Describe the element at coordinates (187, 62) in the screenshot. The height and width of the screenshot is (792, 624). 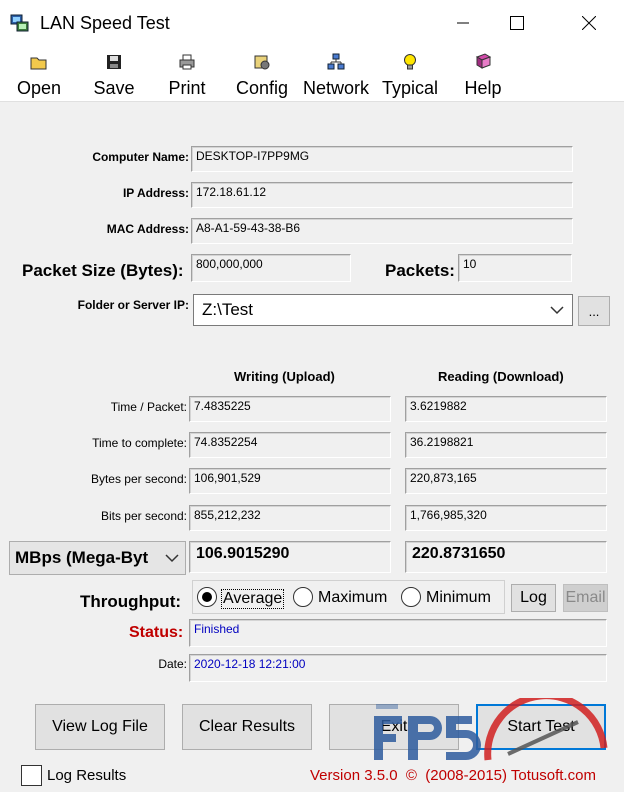
I see `printer-icon` at that location.